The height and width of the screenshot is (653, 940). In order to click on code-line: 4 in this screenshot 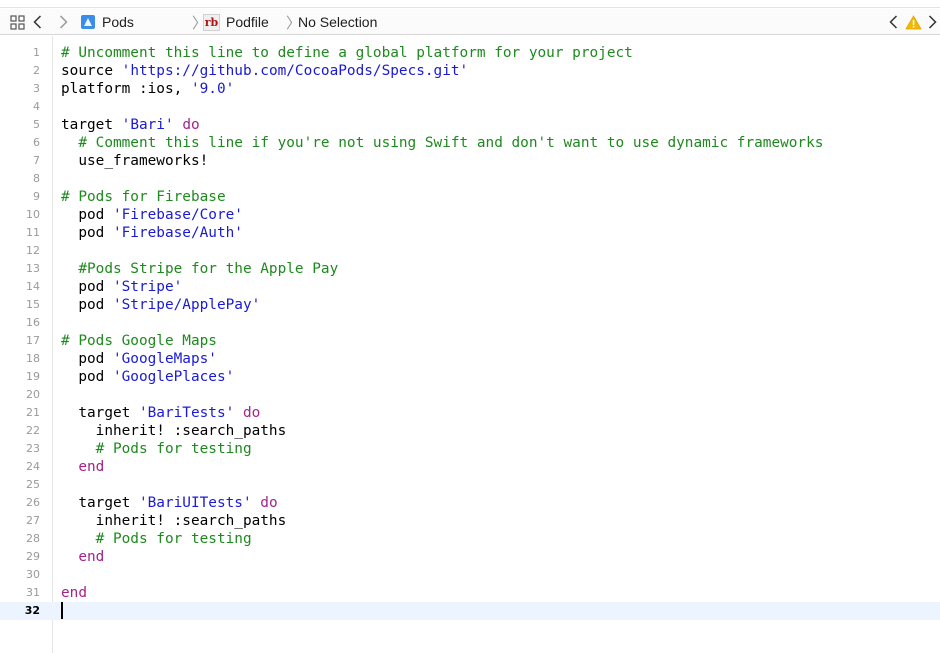, I will do `click(470, 107)`.